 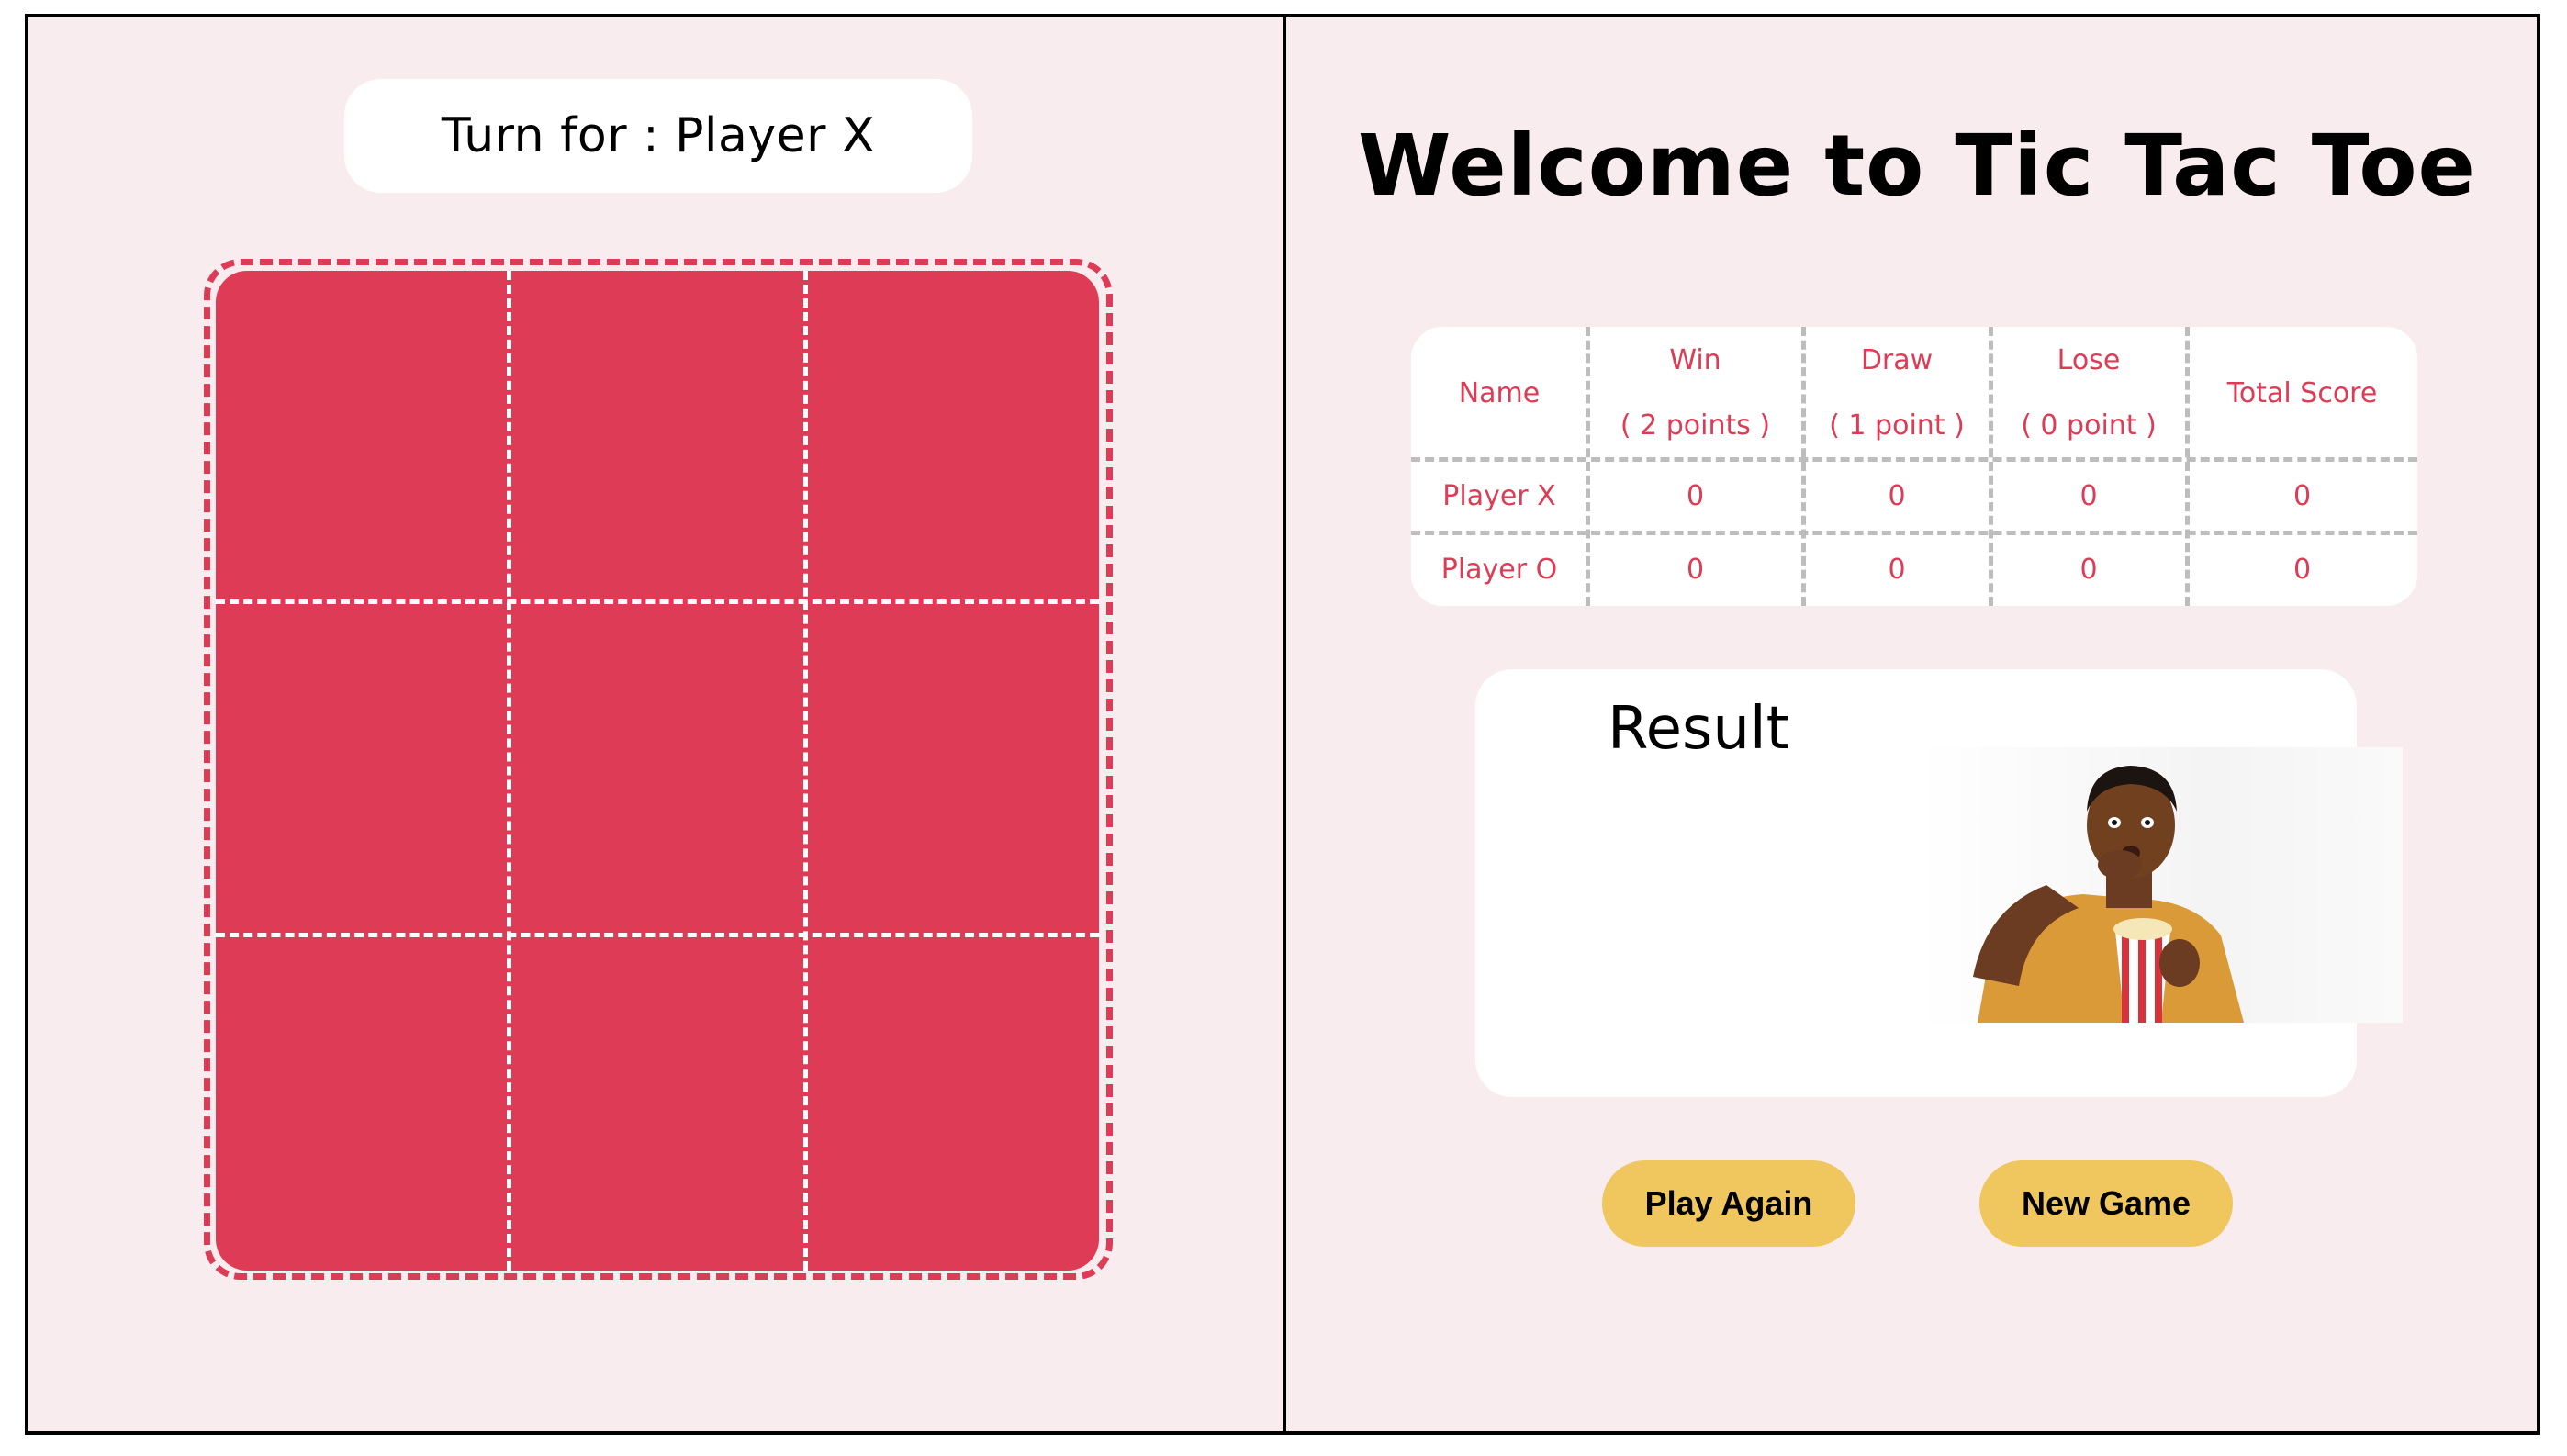 I want to click on score-header-lose: Lose ( 0 point ), so click(x=2089, y=393).